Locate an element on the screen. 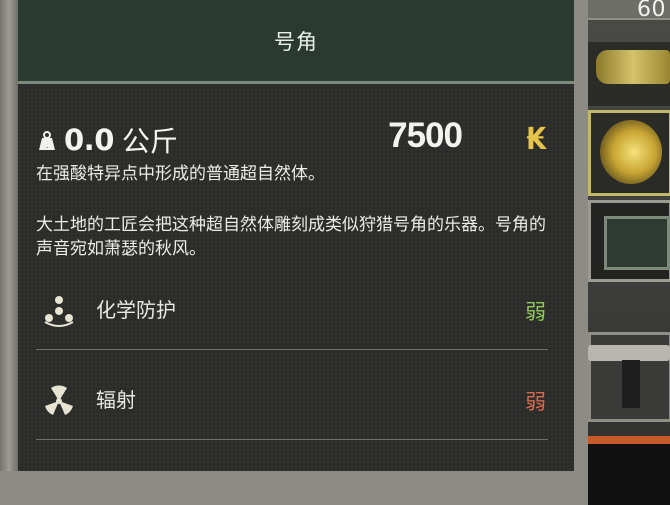  weight-row: . 0.0 公斤 is located at coordinates (107, 140).